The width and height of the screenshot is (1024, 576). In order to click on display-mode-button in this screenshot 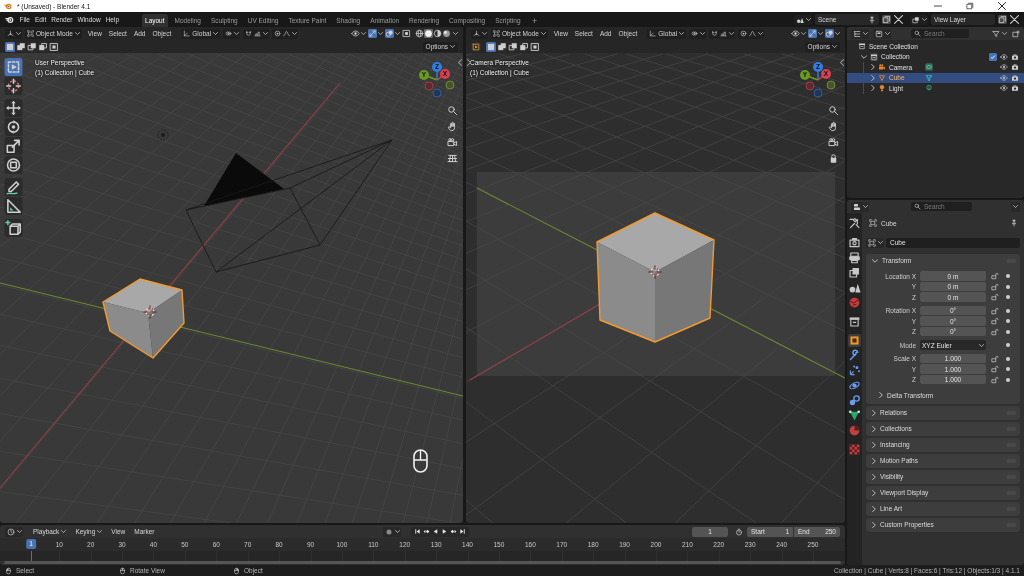, I will do `click(882, 33)`.